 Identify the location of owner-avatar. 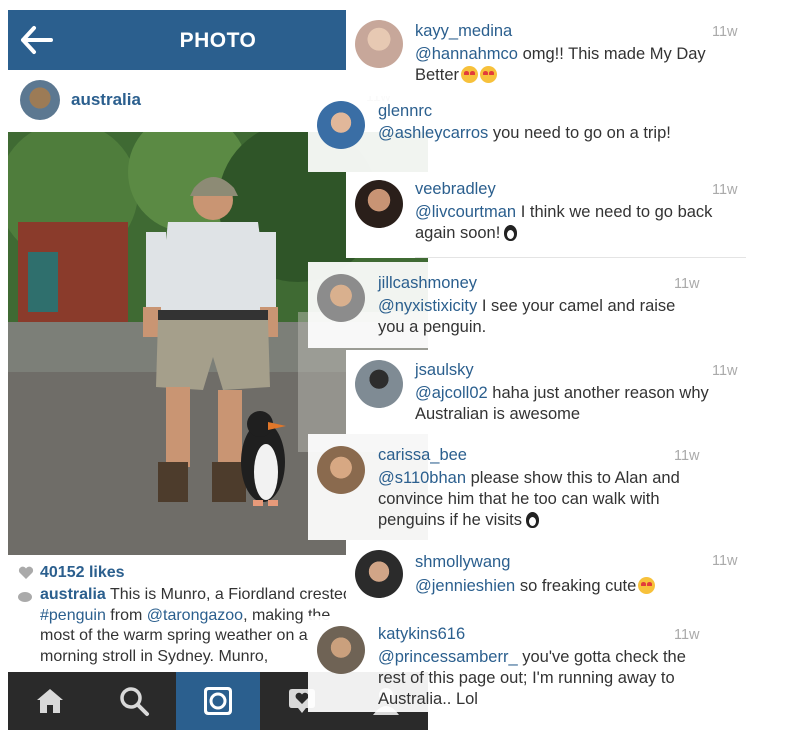
(40, 100).